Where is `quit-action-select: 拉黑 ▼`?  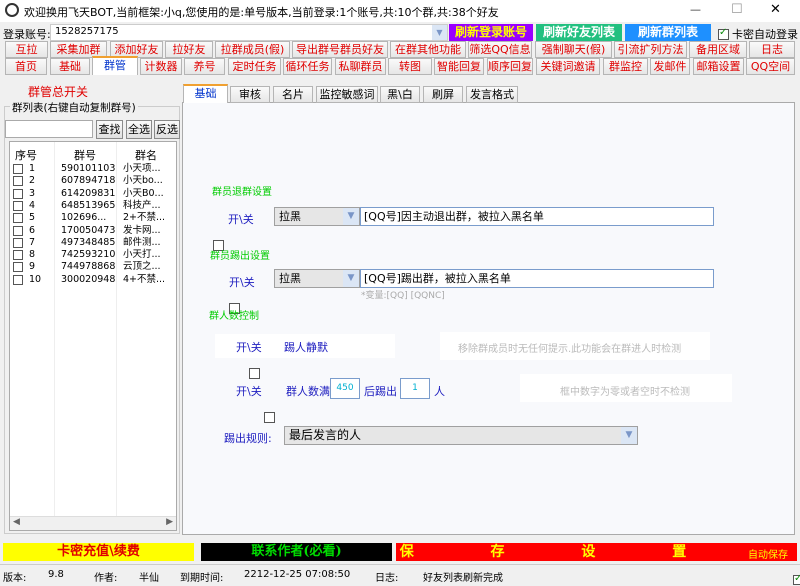 quit-action-select: 拉黑 ▼ is located at coordinates (317, 216).